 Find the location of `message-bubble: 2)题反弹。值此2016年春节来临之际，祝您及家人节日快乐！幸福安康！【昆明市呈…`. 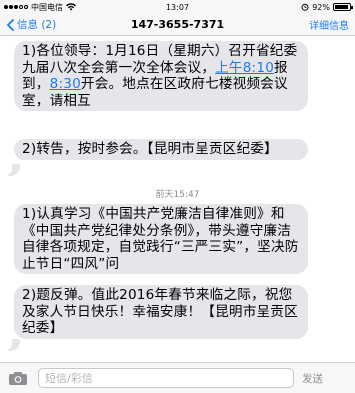

message-bubble: 2)题反弹。值此2016年春节来临之际，祝您及家人节日快乐！幸福安康！【昆明市呈… is located at coordinates (161, 312).